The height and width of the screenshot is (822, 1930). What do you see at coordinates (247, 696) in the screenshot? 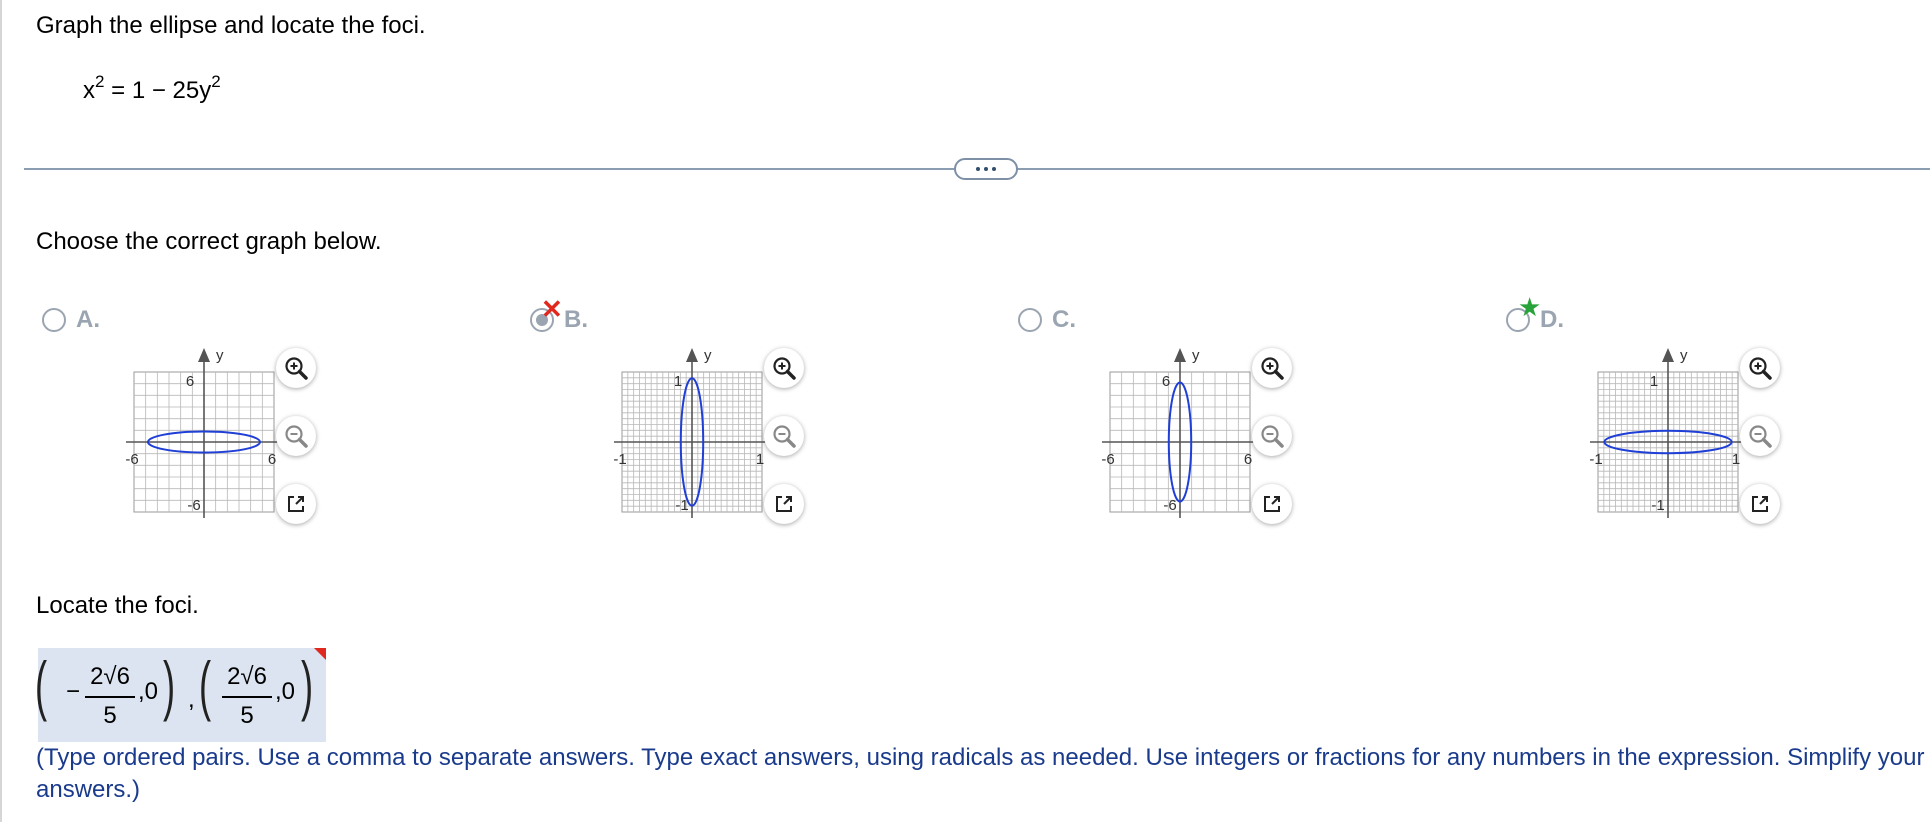
I see `fraction-2: 2√6 5` at bounding box center [247, 696].